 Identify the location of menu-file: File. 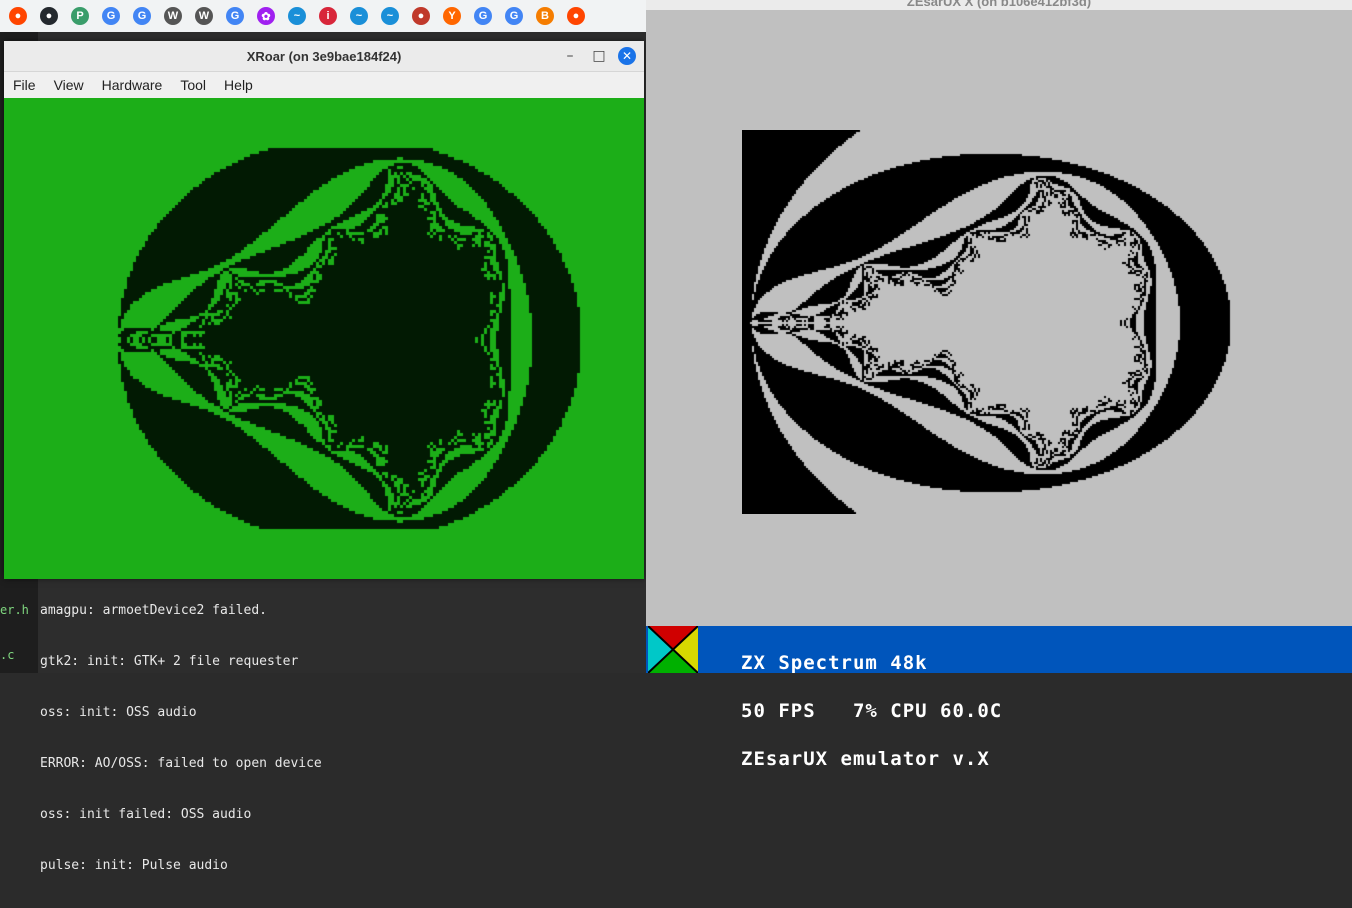
(24, 85).